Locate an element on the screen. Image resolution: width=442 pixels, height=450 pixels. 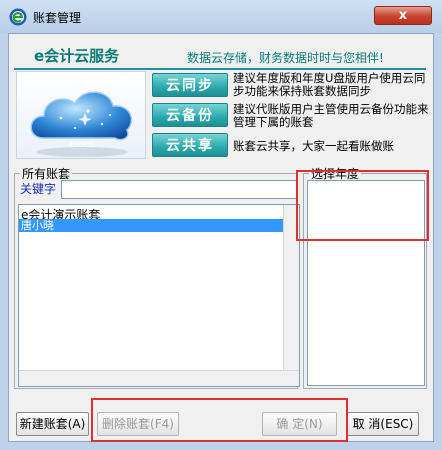
cloud-share-button: 云共享 is located at coordinates (190, 145).